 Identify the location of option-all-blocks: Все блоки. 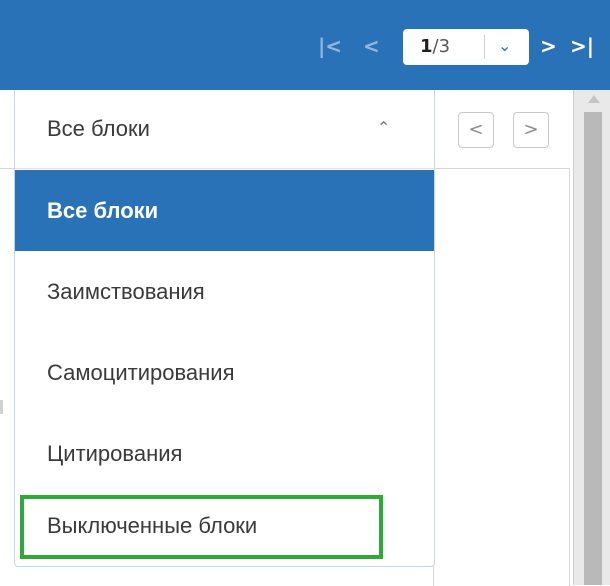
(224, 210).